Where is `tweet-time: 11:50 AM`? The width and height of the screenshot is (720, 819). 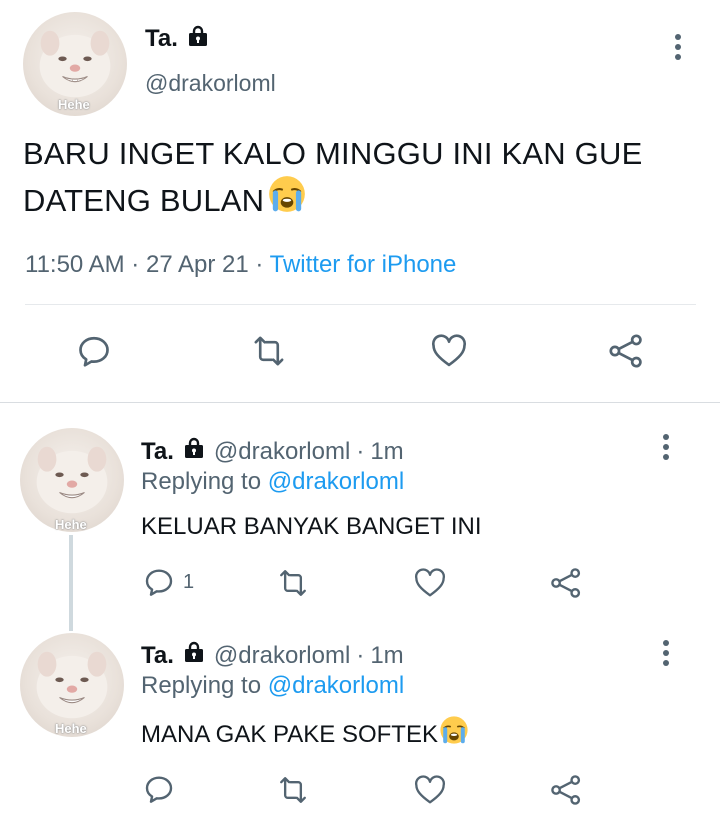 tweet-time: 11:50 AM is located at coordinates (75, 264).